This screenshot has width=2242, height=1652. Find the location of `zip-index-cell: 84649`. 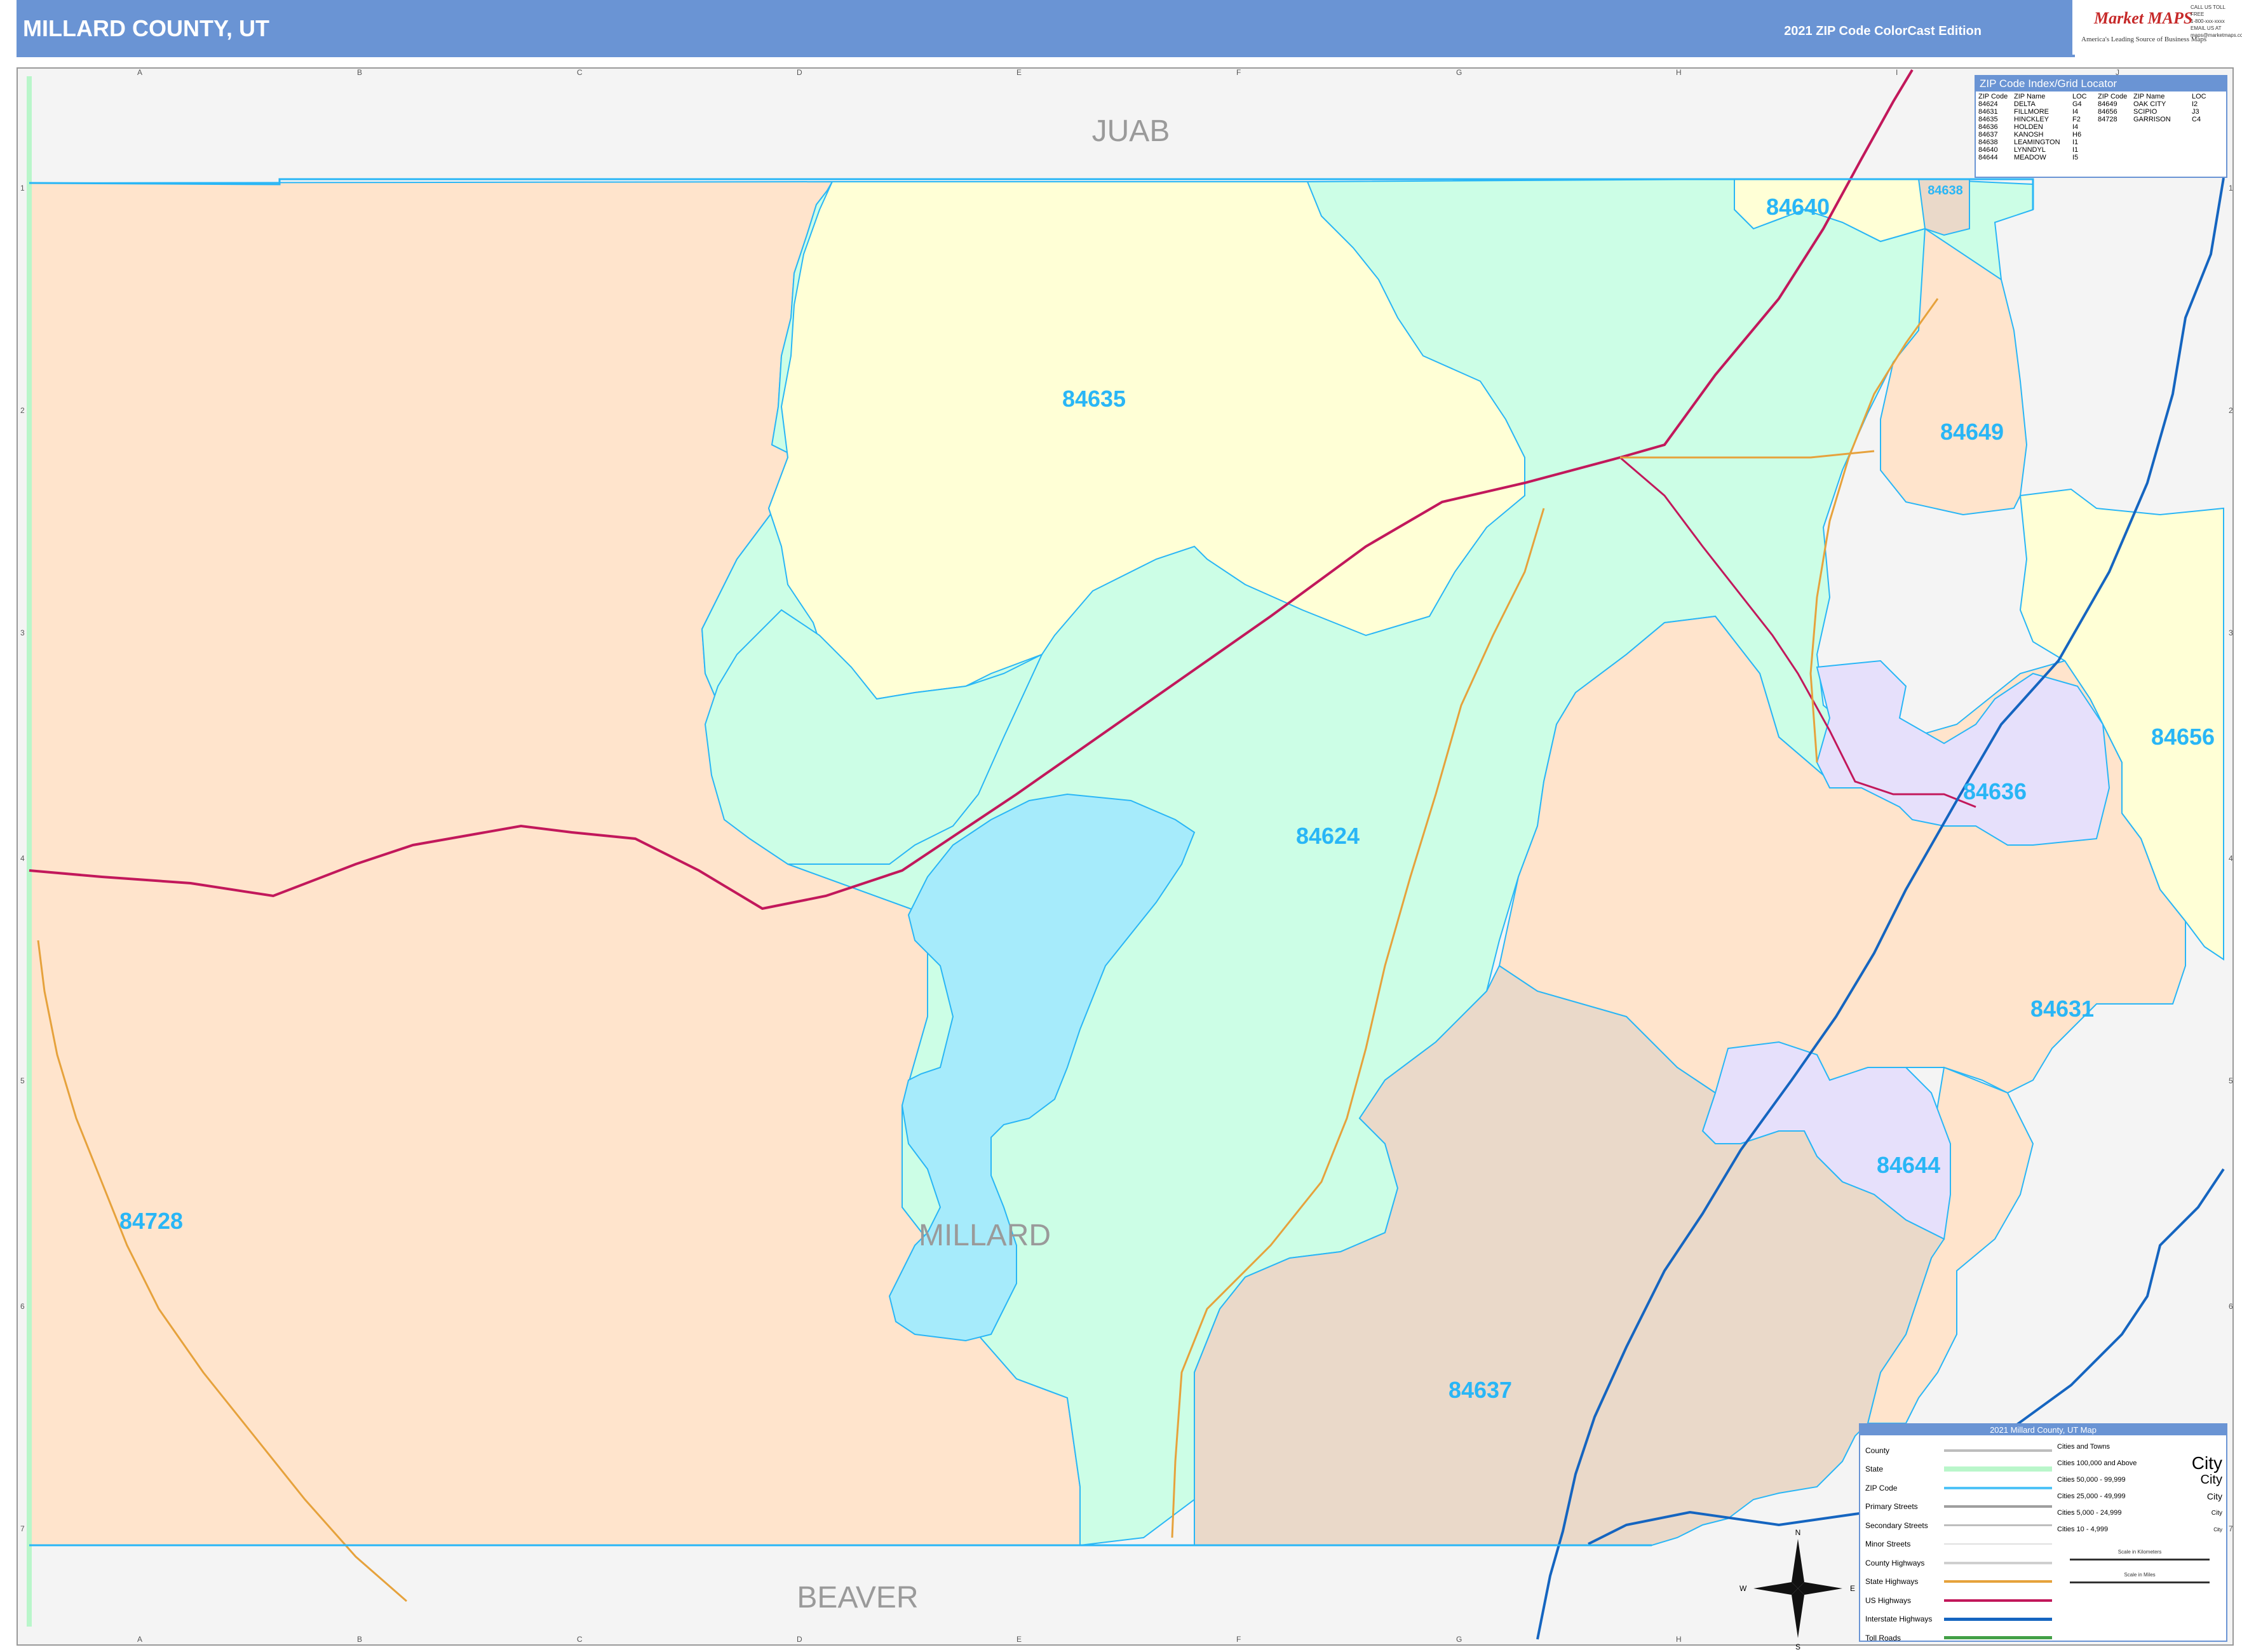

zip-index-cell: 84649 is located at coordinates (2107, 104).